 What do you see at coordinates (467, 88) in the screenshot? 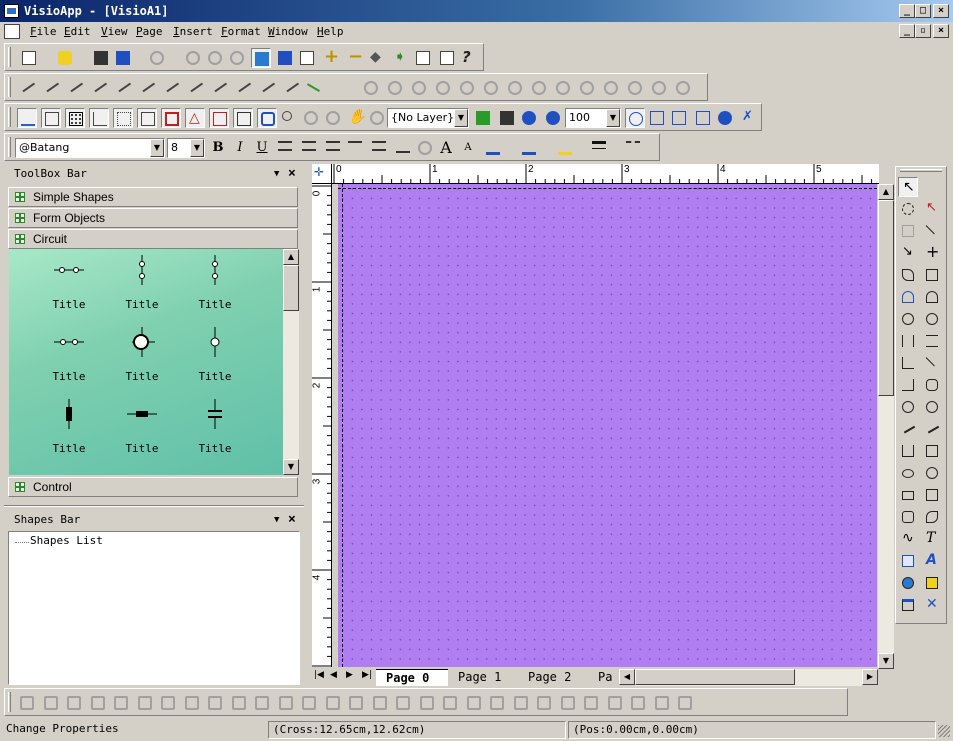
I see `fragment-icon` at bounding box center [467, 88].